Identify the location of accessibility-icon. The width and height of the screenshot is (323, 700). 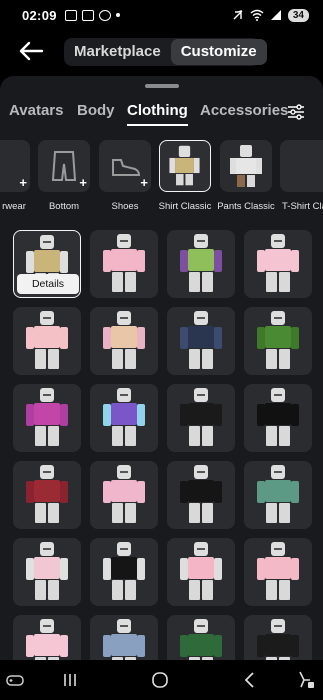
(306, 680).